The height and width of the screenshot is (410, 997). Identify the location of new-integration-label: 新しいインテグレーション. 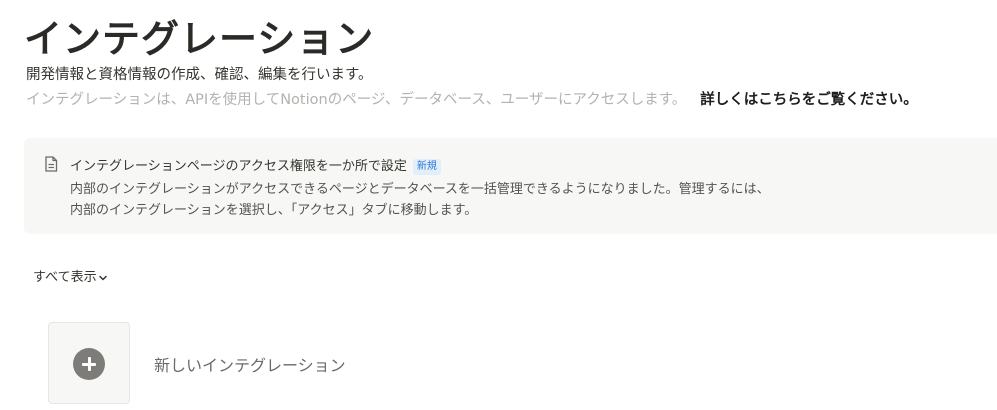
(250, 364).